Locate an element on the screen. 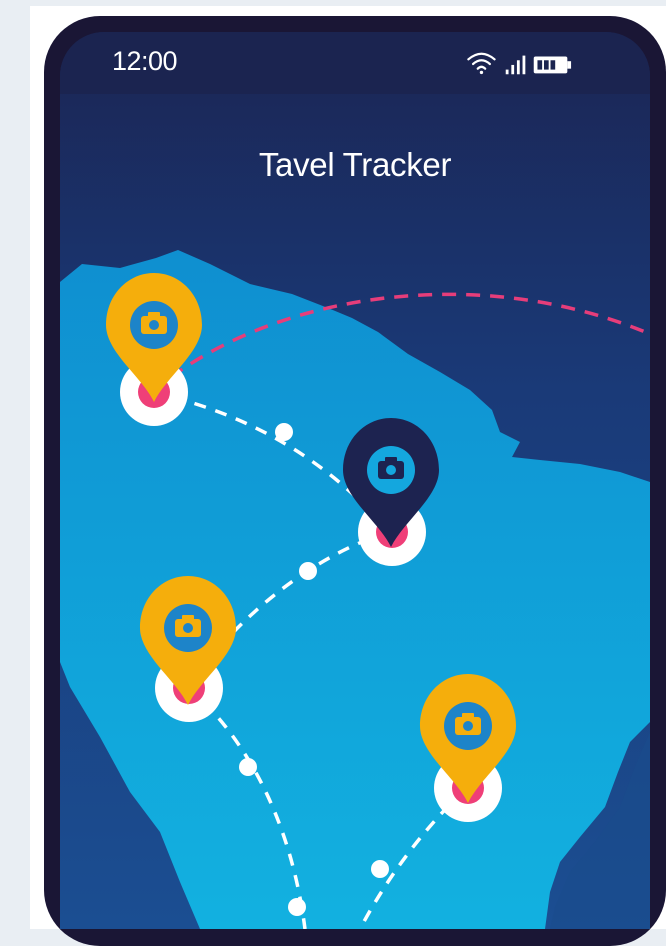 The height and width of the screenshot is (946, 666). wifi-icon is located at coordinates (481, 63).